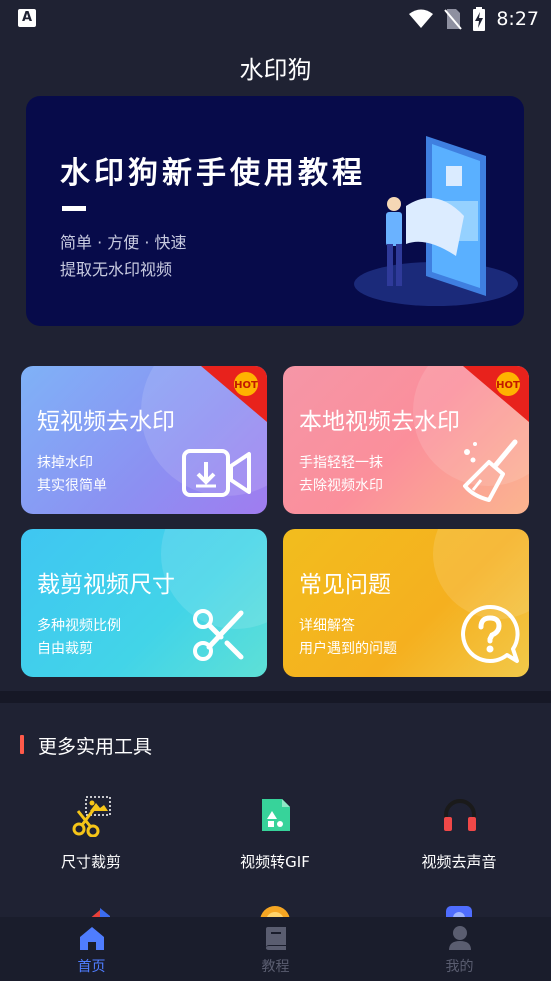  Describe the element at coordinates (276, 815) in the screenshot. I see `gif-file-icon` at that location.